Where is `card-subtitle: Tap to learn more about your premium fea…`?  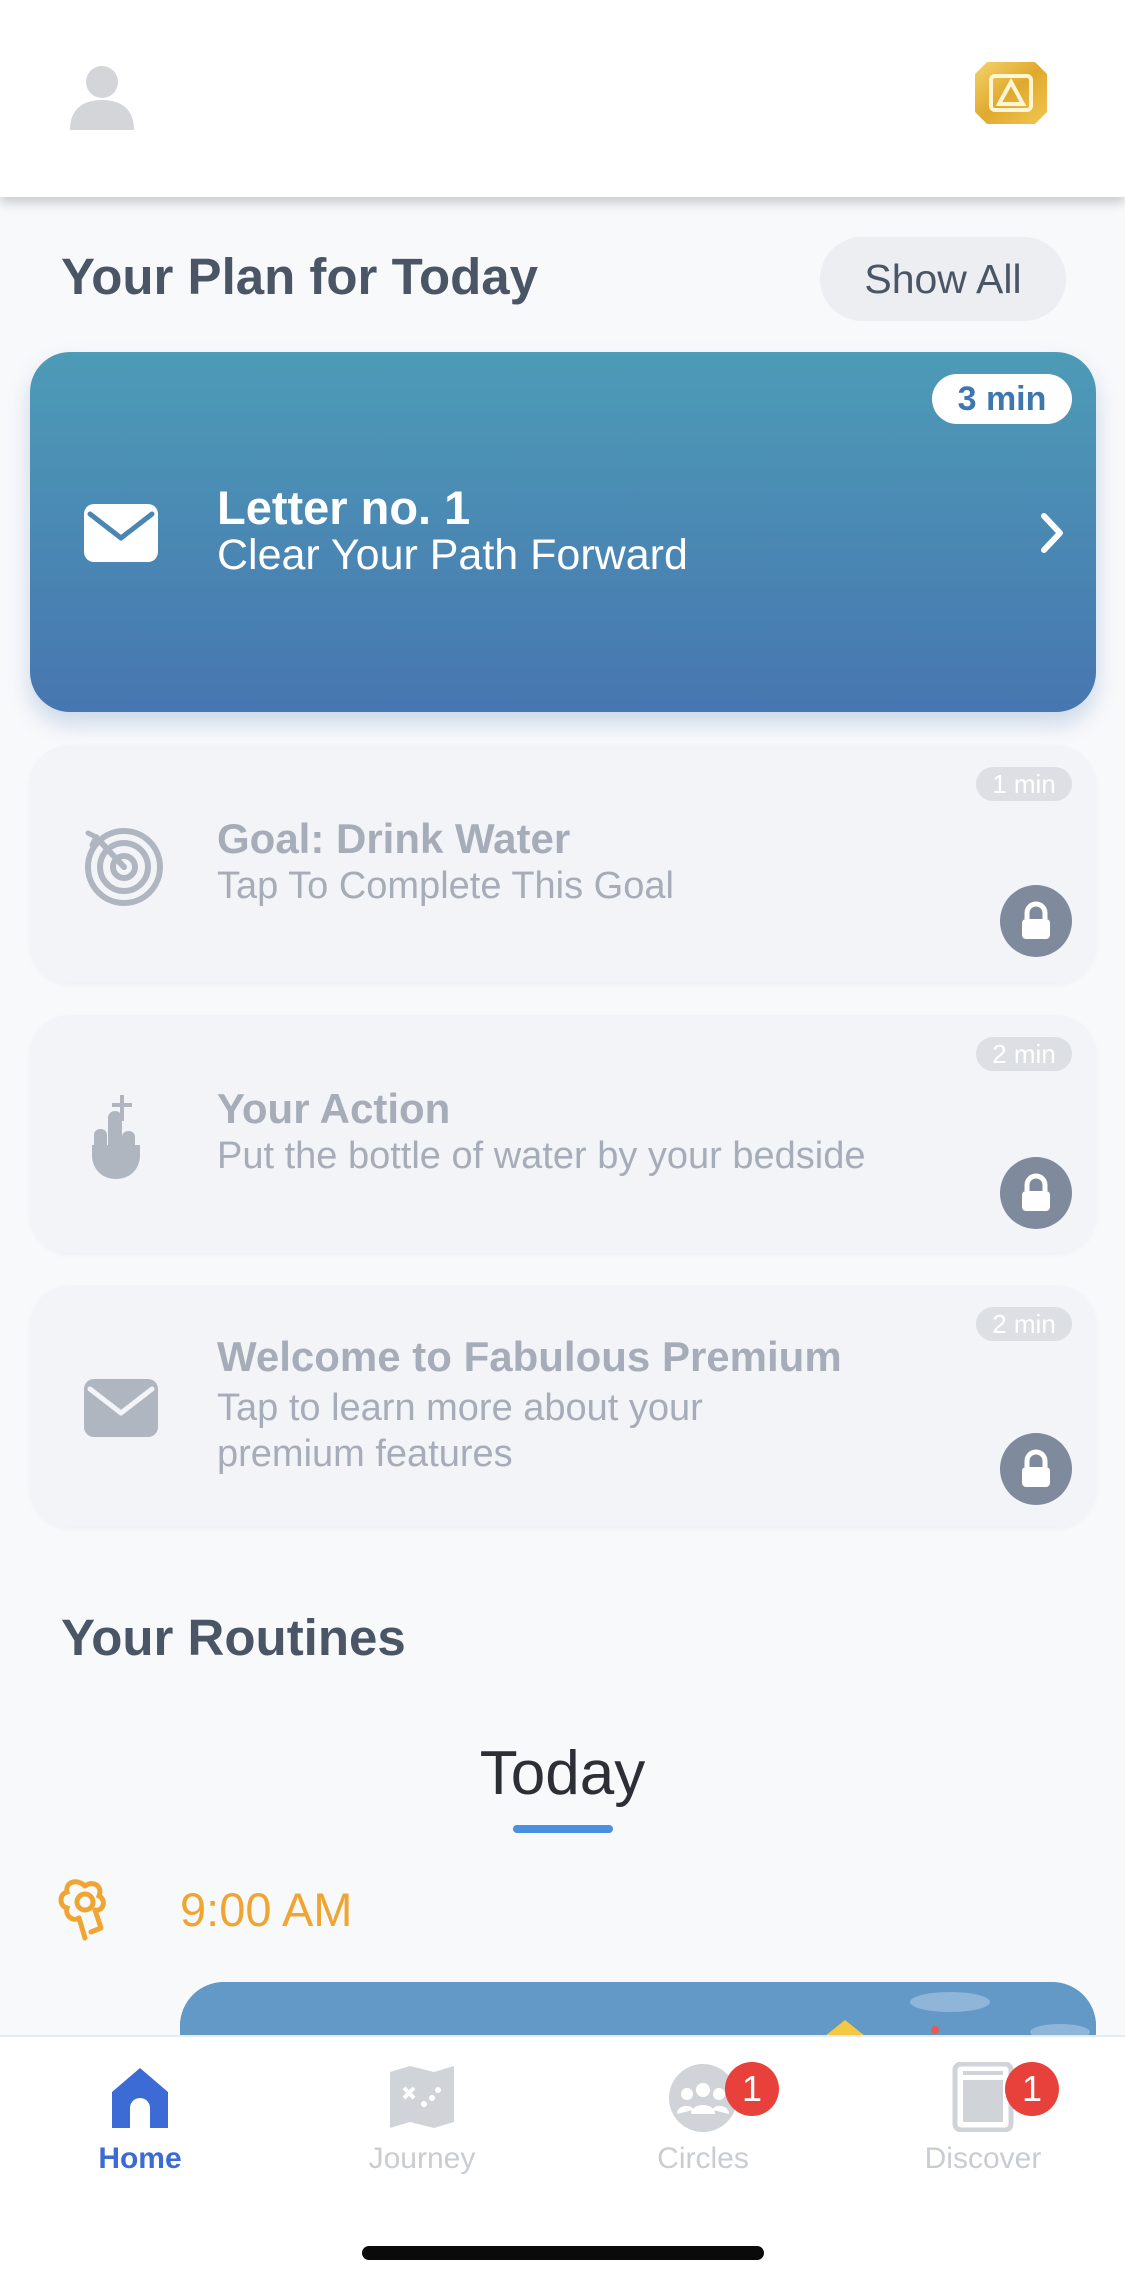 card-subtitle: Tap to learn more about your premium fea… is located at coordinates (460, 1431).